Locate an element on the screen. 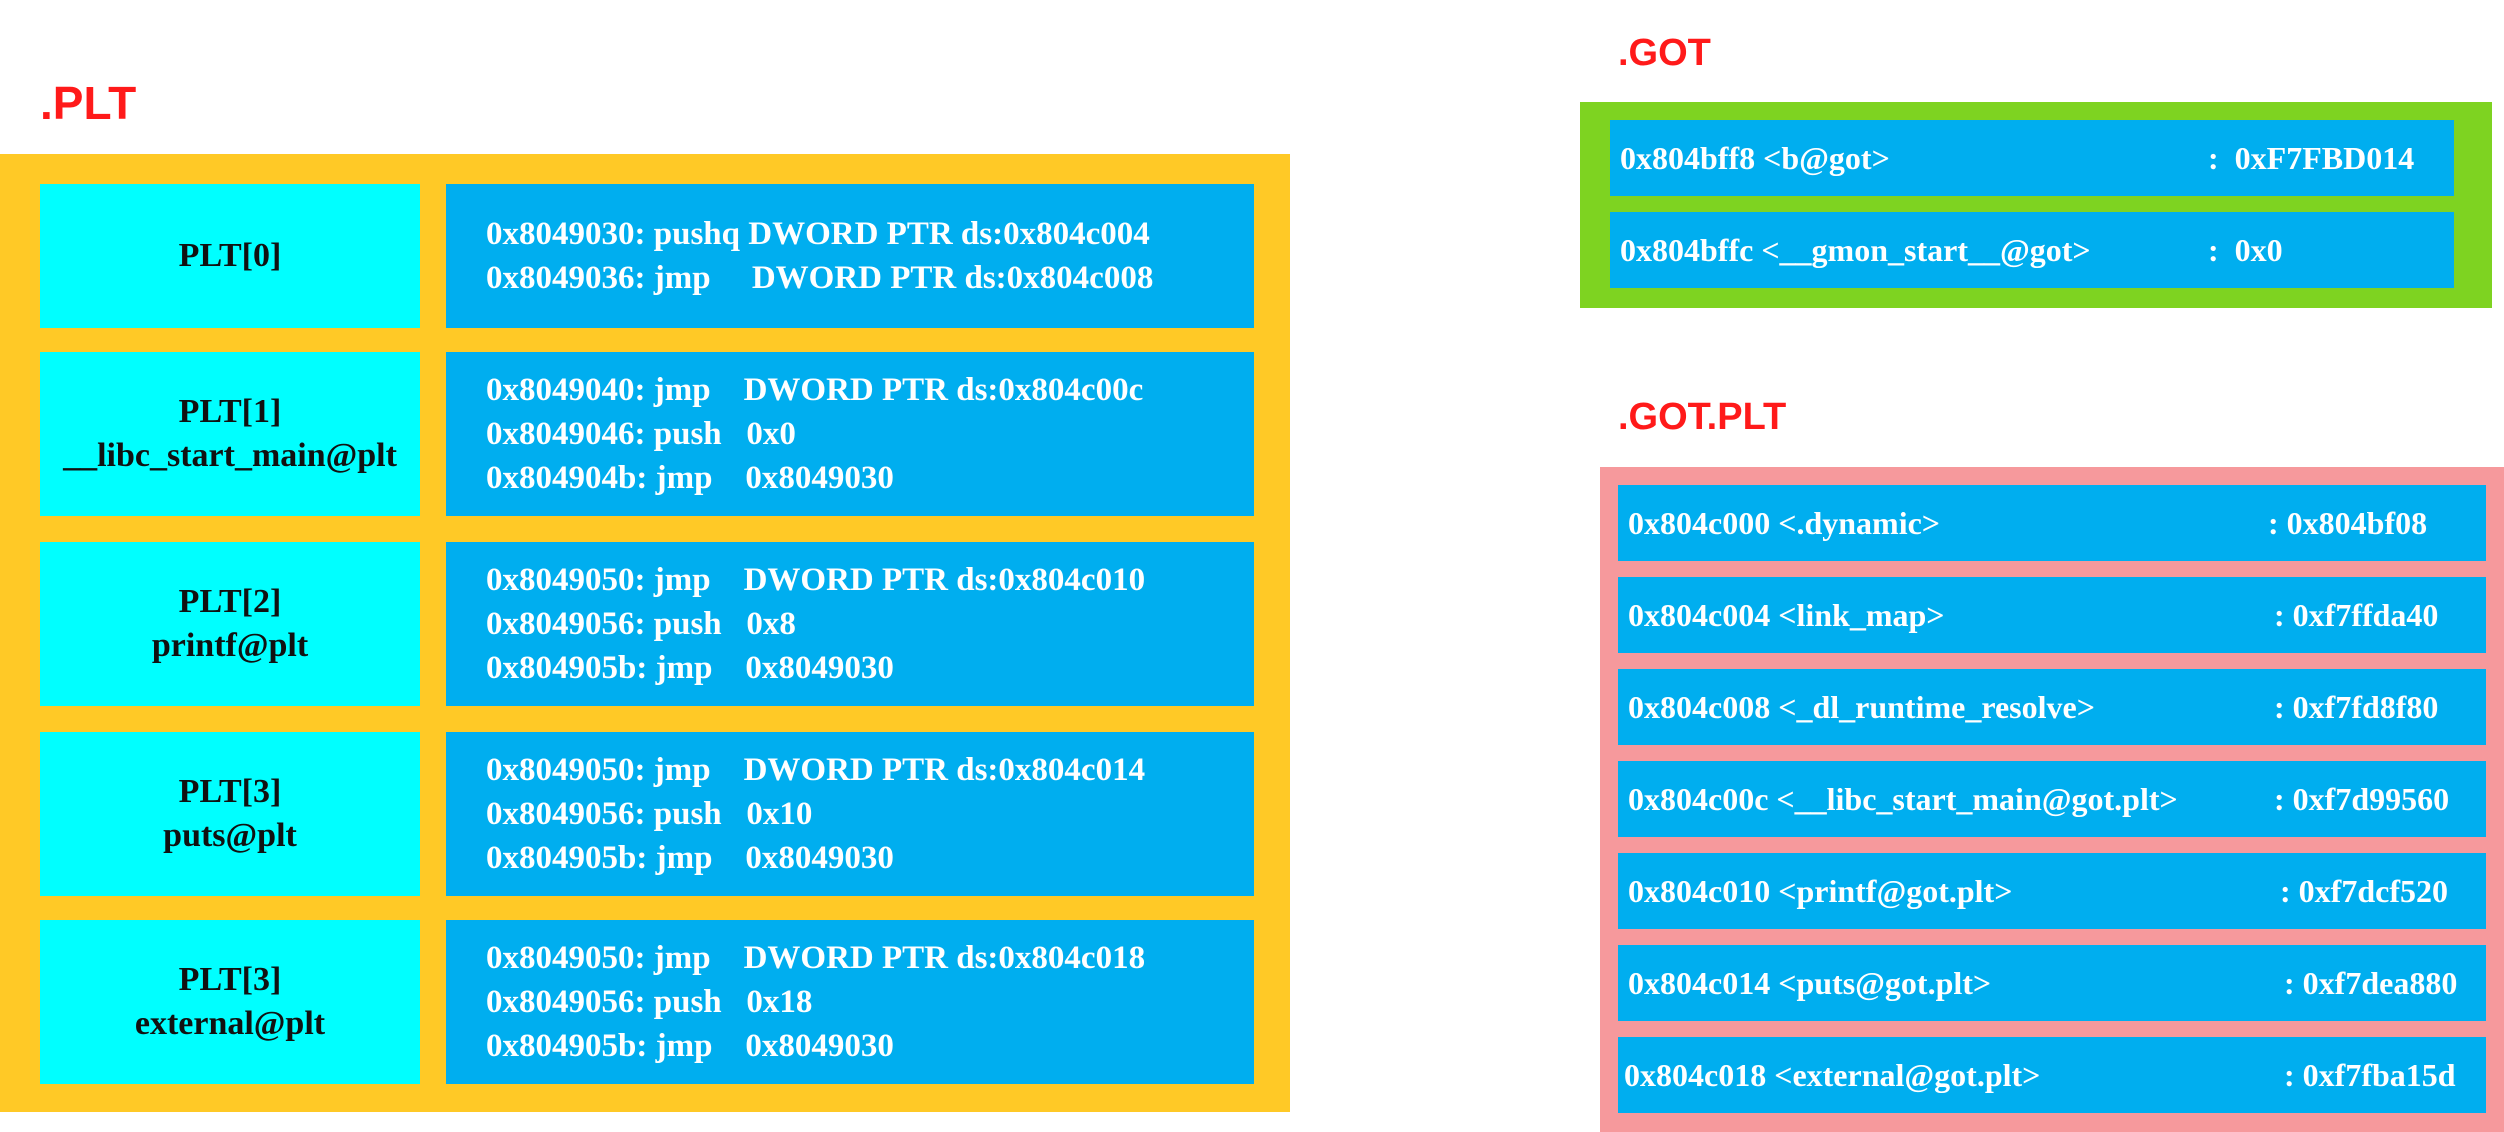 The image size is (2504, 1132). got-entry: 0x804bffc <__gmon_start__@got> : 0x0 is located at coordinates (2032, 250).